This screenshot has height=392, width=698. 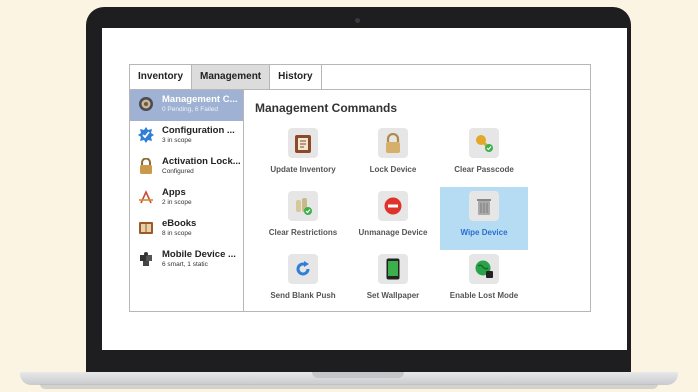 I want to click on sidebar-item-ebooks: eBooks 8 in scope, so click(x=186, y=229).